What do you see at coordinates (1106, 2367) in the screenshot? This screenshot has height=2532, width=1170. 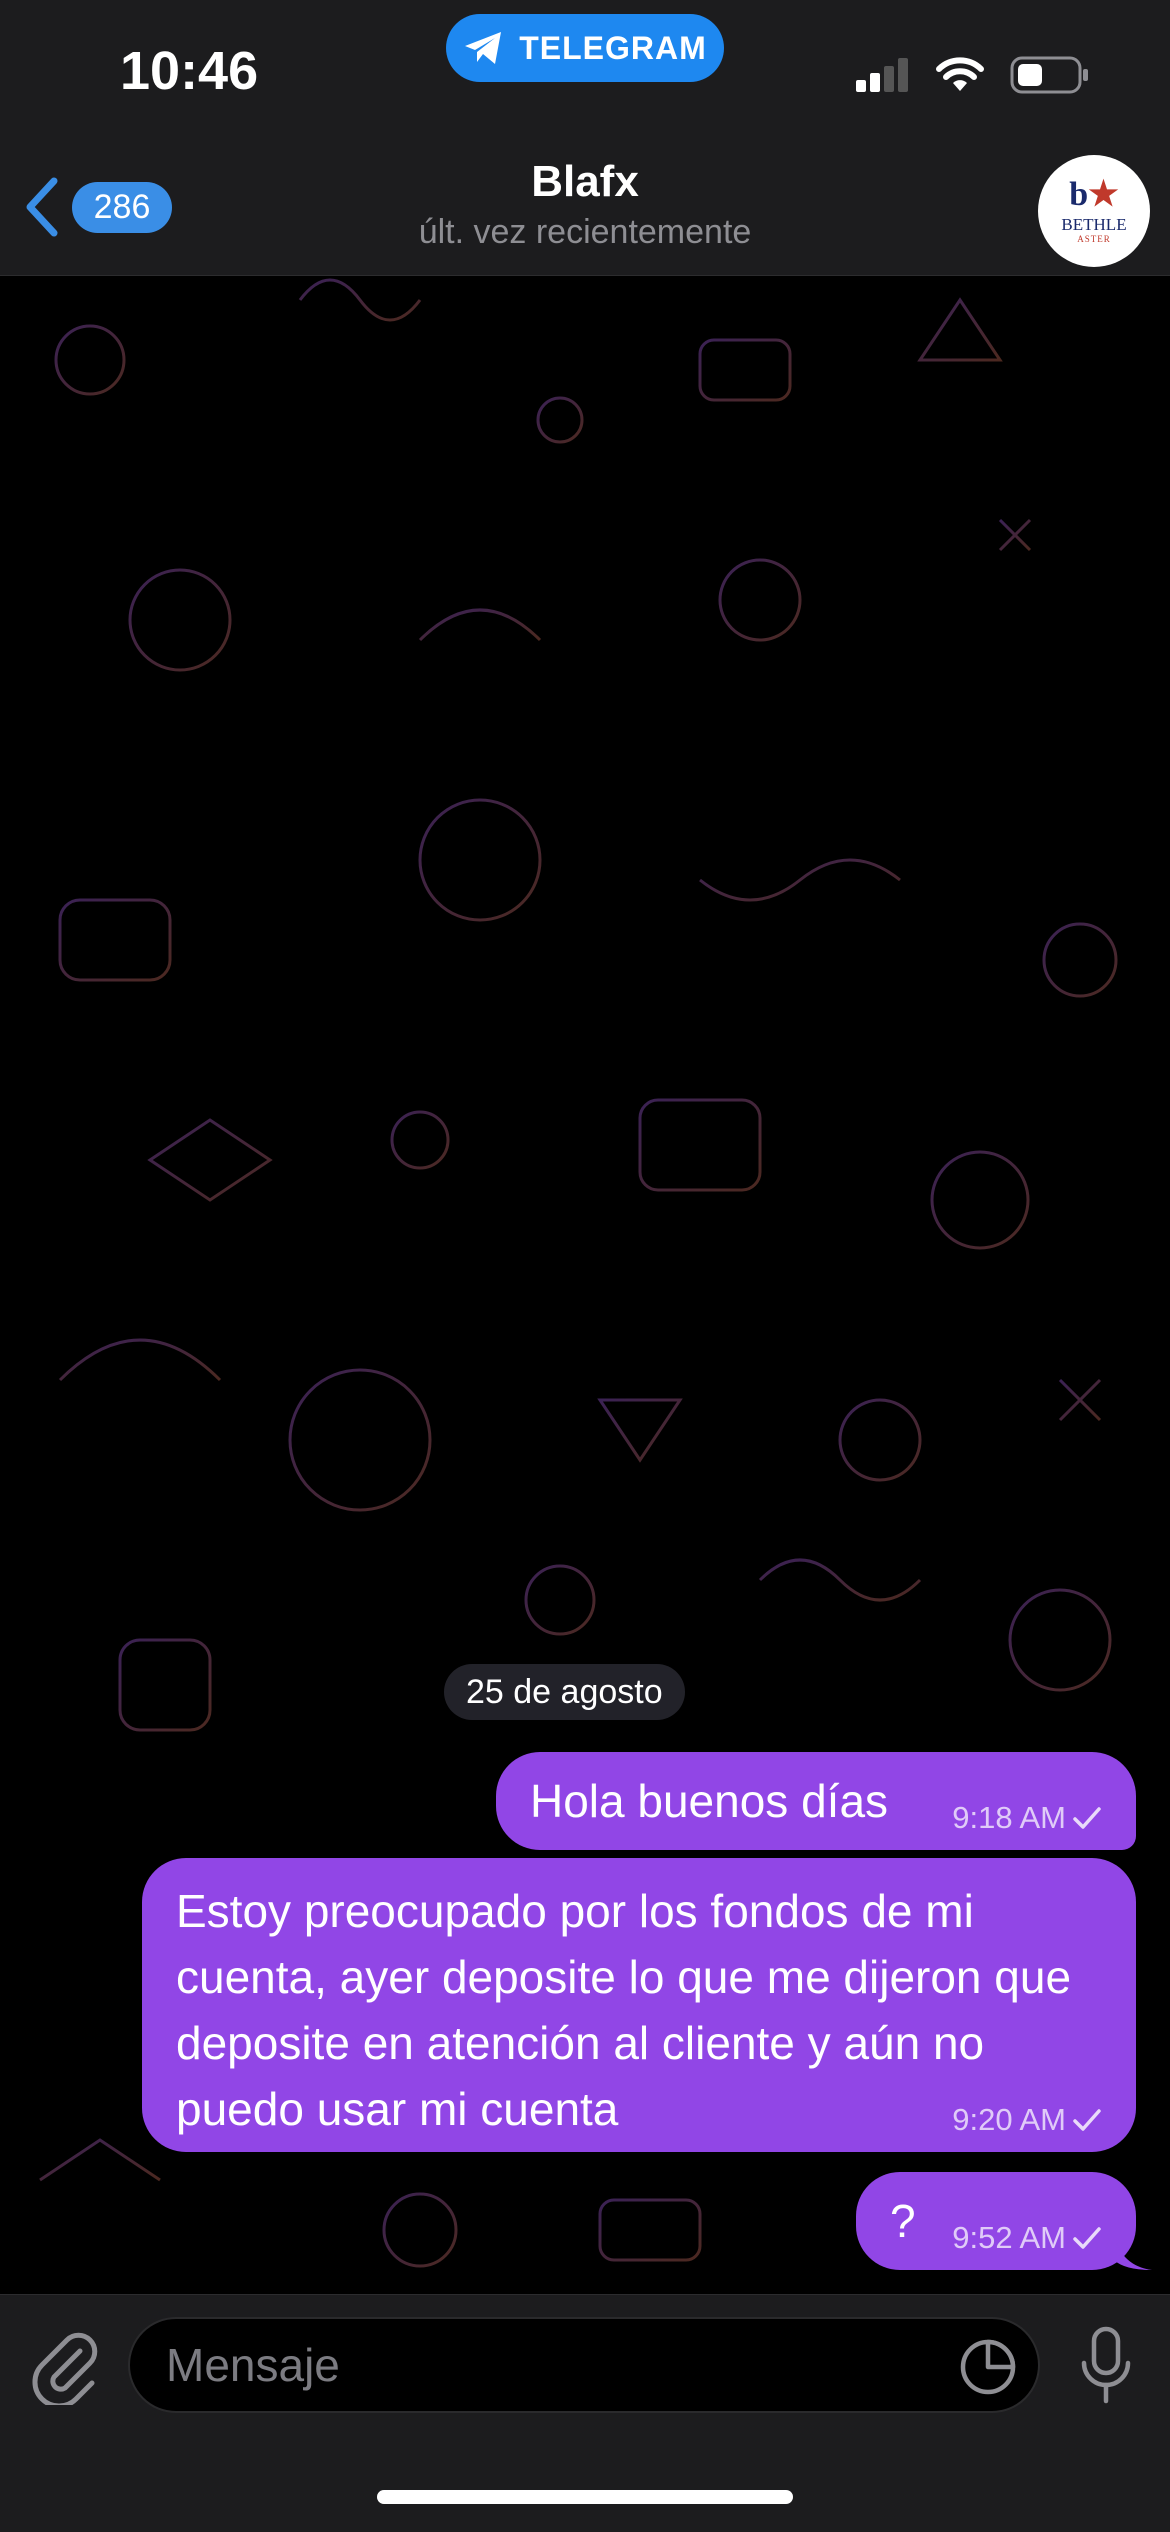 I see `microphone-icon` at bounding box center [1106, 2367].